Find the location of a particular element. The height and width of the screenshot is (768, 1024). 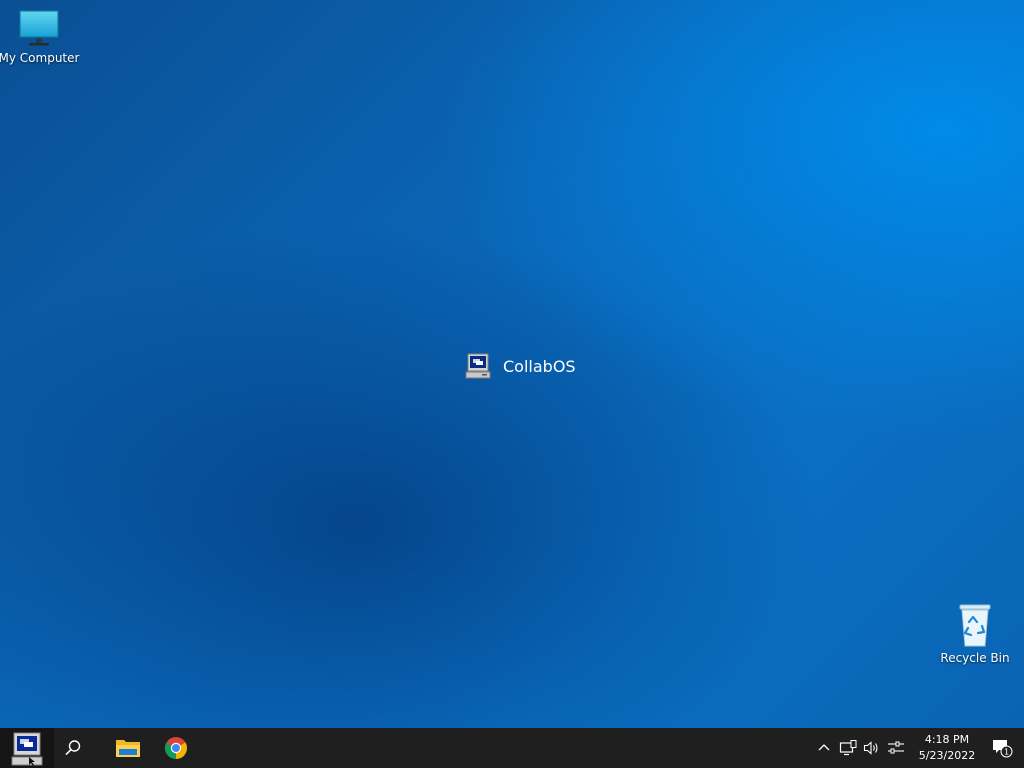

system-tray: 4:18 PM 5/23/2022 1 is located at coordinates (918, 748).